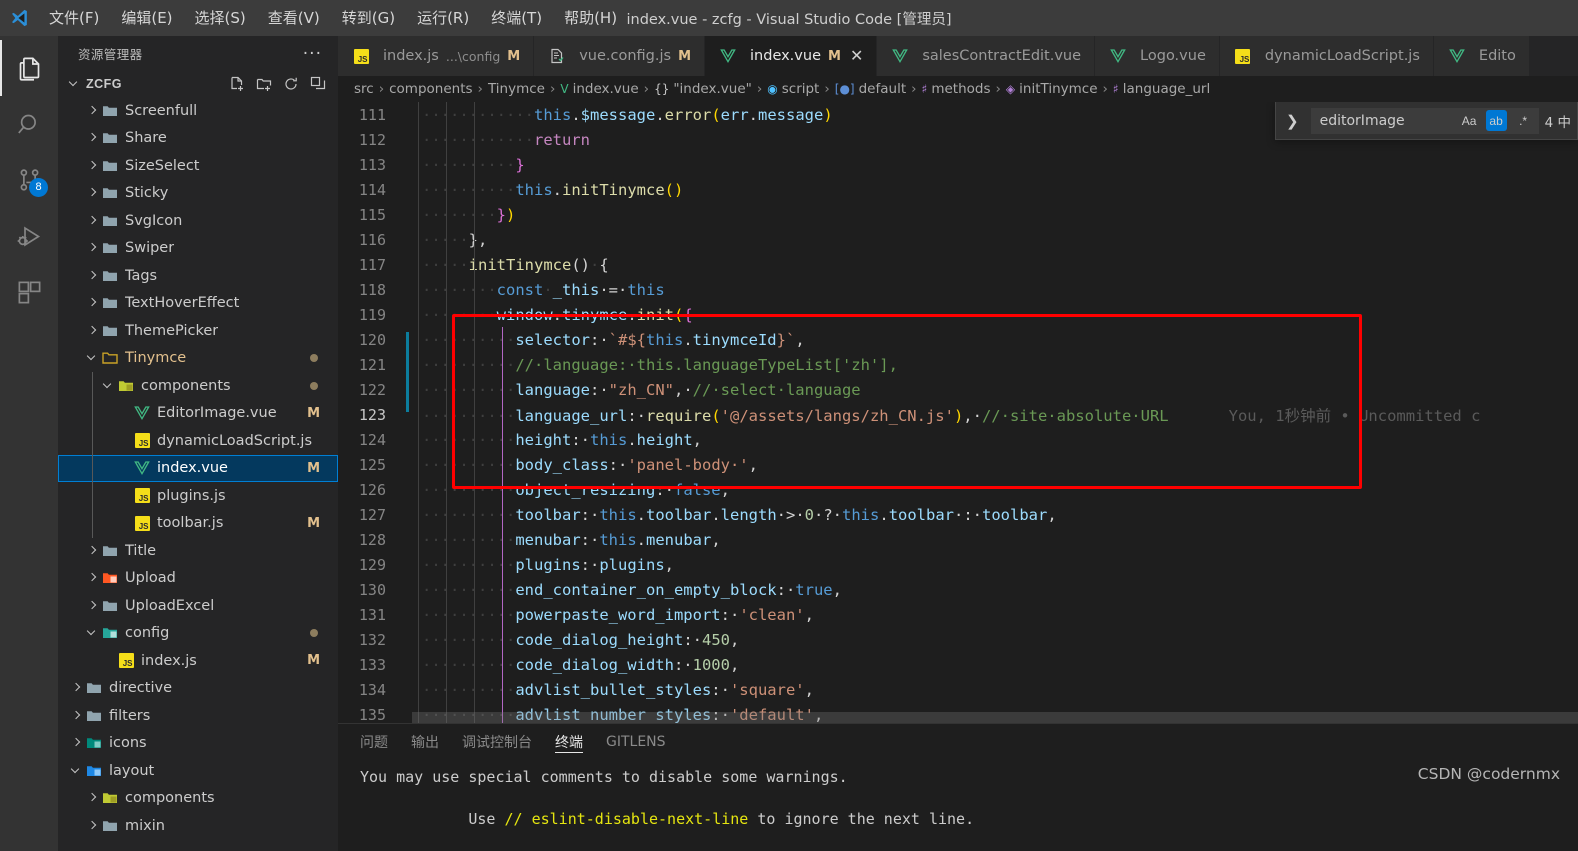 The image size is (1578, 851). Describe the element at coordinates (1523, 120) in the screenshot. I see `regex-icon: .*` at that location.